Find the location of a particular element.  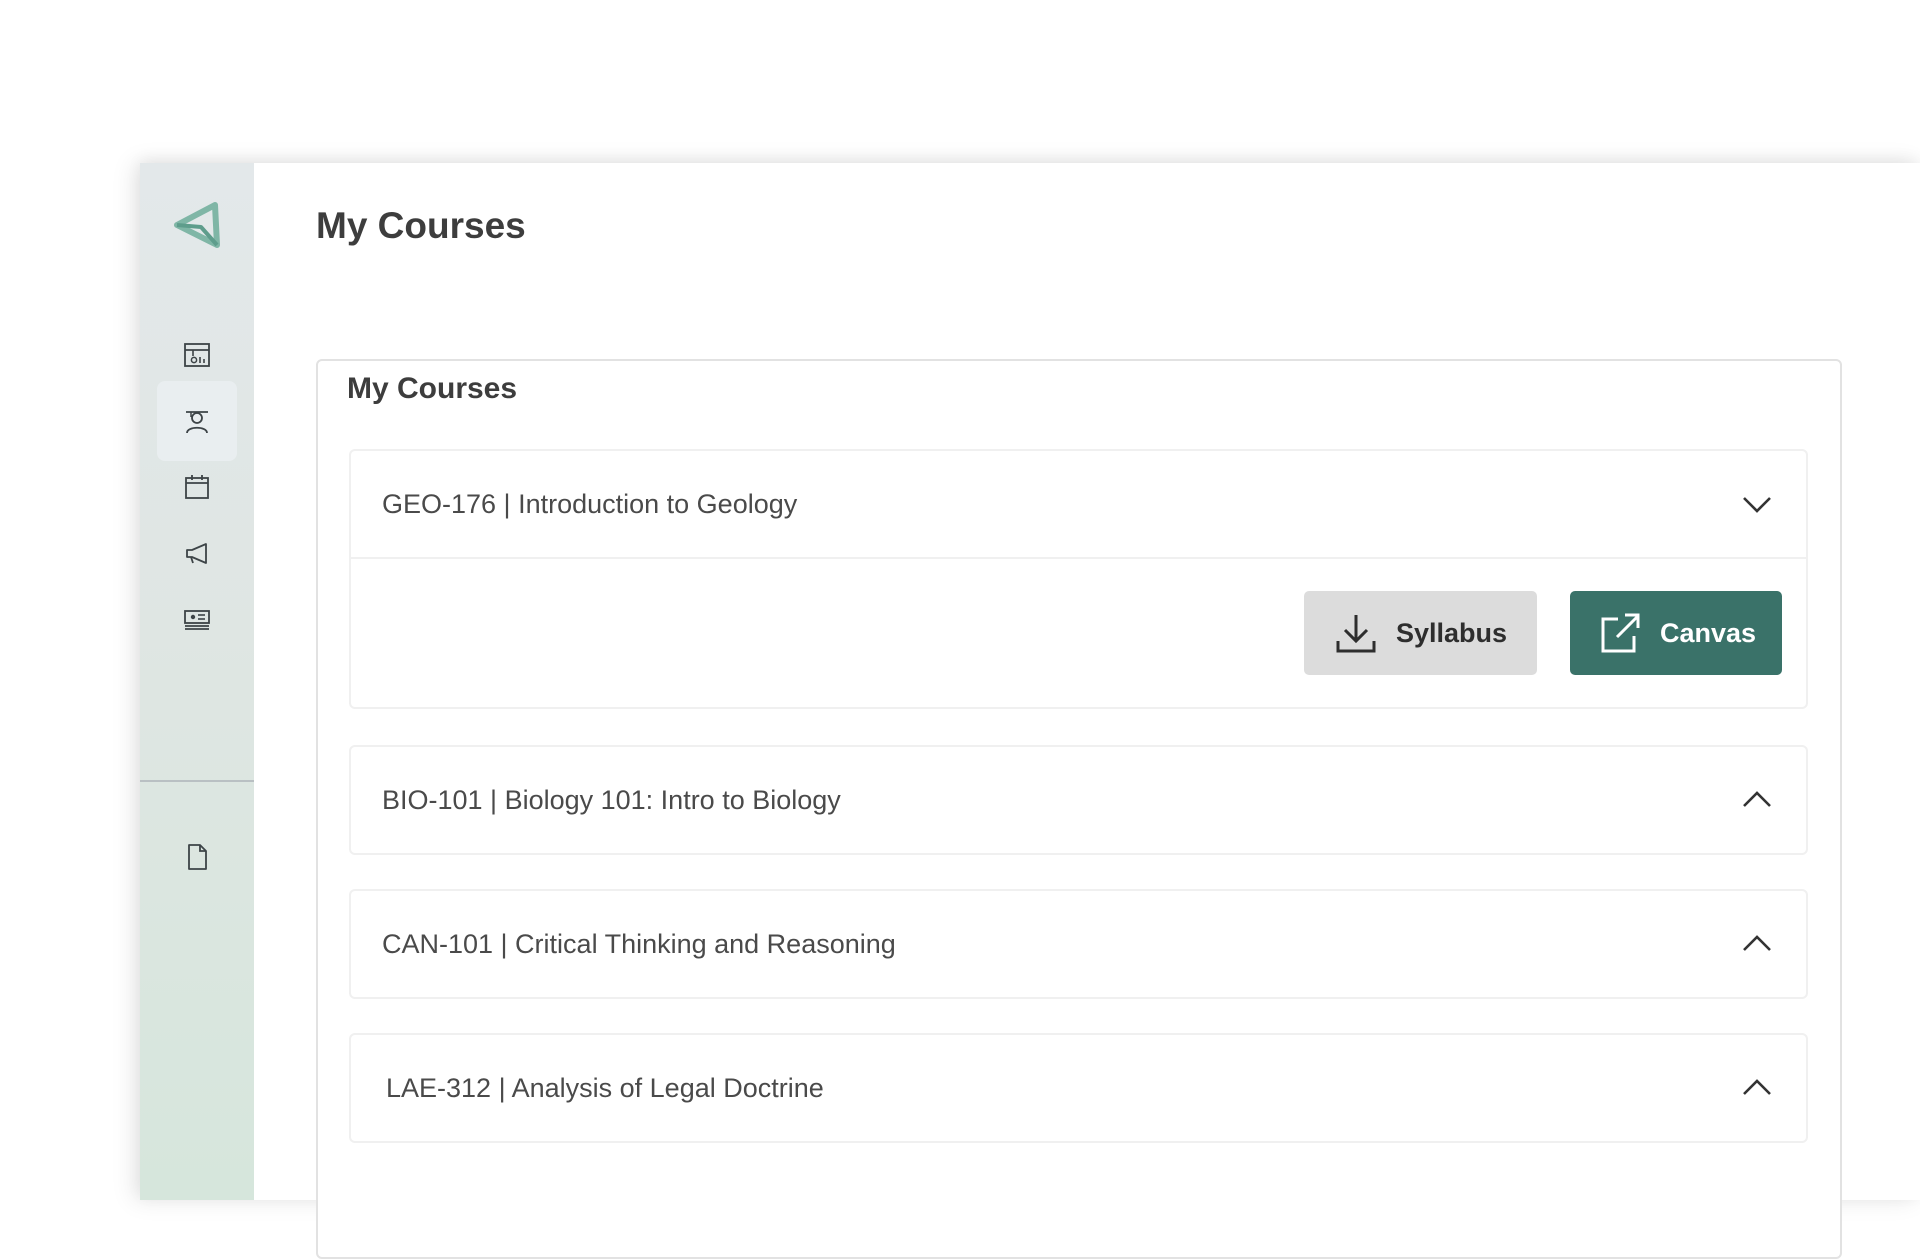

course-actions: Syllabus Canvas is located at coordinates (1078, 632).